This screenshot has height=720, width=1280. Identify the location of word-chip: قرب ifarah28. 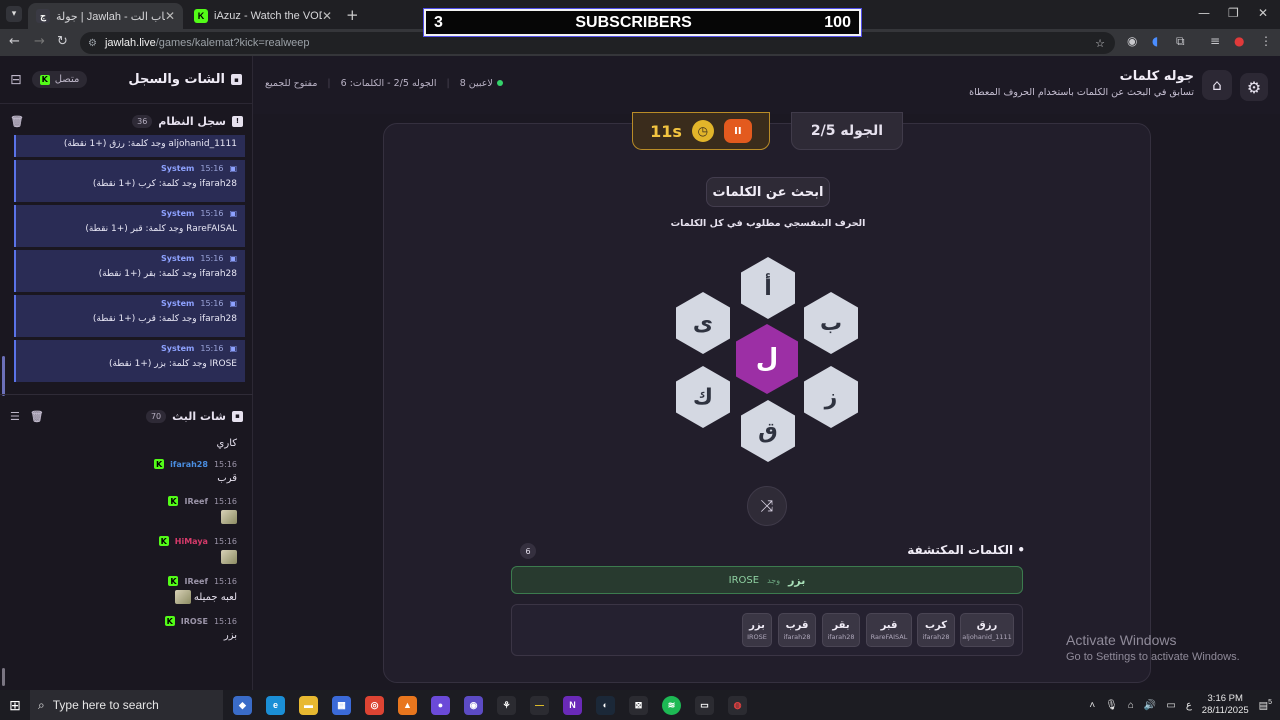
(797, 630).